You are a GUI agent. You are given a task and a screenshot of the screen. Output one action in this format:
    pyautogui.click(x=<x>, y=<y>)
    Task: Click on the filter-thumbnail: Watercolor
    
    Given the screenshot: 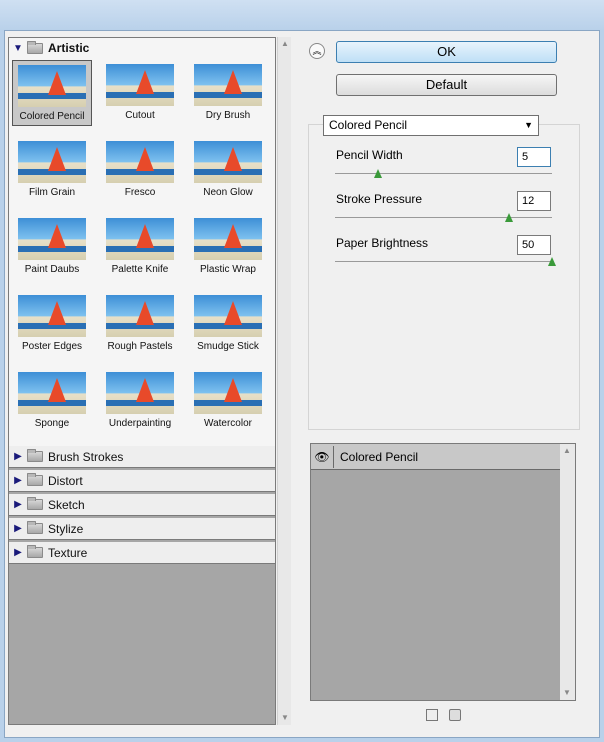 What is the action you would take?
    pyautogui.click(x=228, y=401)
    